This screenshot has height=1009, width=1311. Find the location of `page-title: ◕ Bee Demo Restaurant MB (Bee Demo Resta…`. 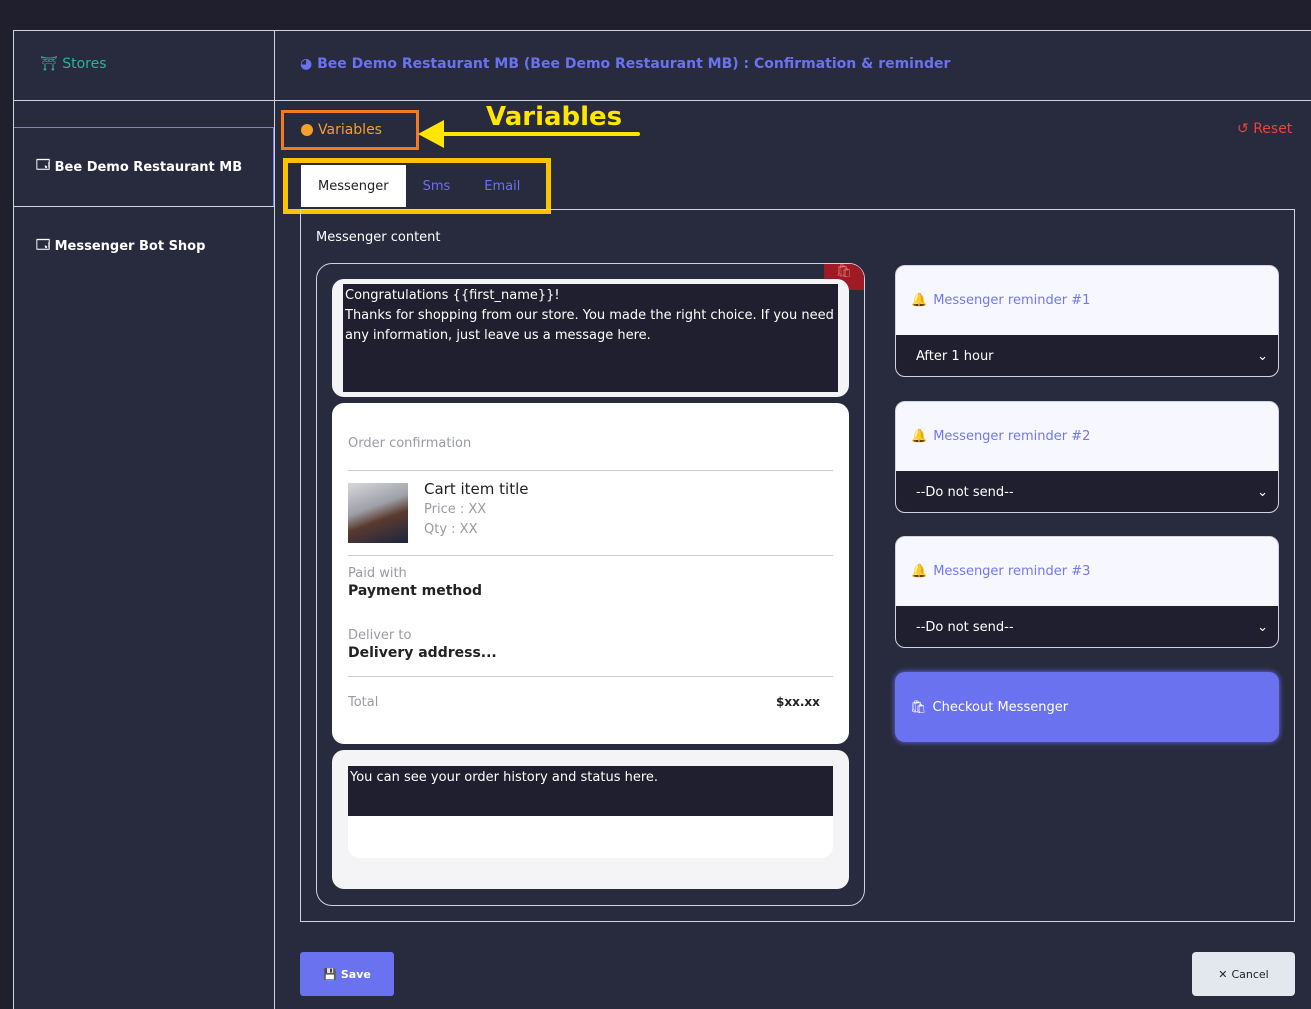

page-title: ◕ Bee Demo Restaurant MB (Bee Demo Resta… is located at coordinates (625, 64).